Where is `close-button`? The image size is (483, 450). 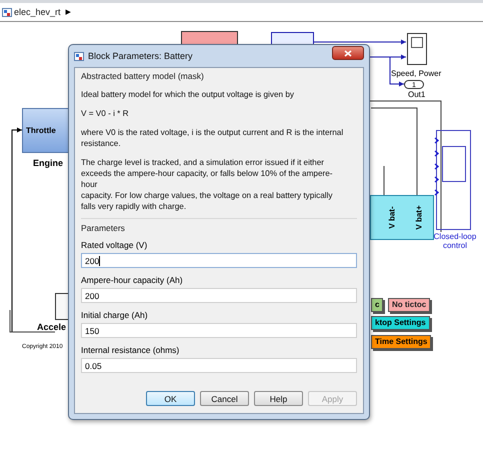
close-button is located at coordinates (348, 53).